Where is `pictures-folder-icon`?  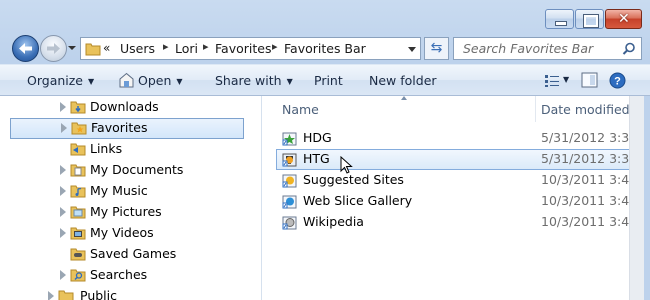
pictures-folder-icon is located at coordinates (78, 212).